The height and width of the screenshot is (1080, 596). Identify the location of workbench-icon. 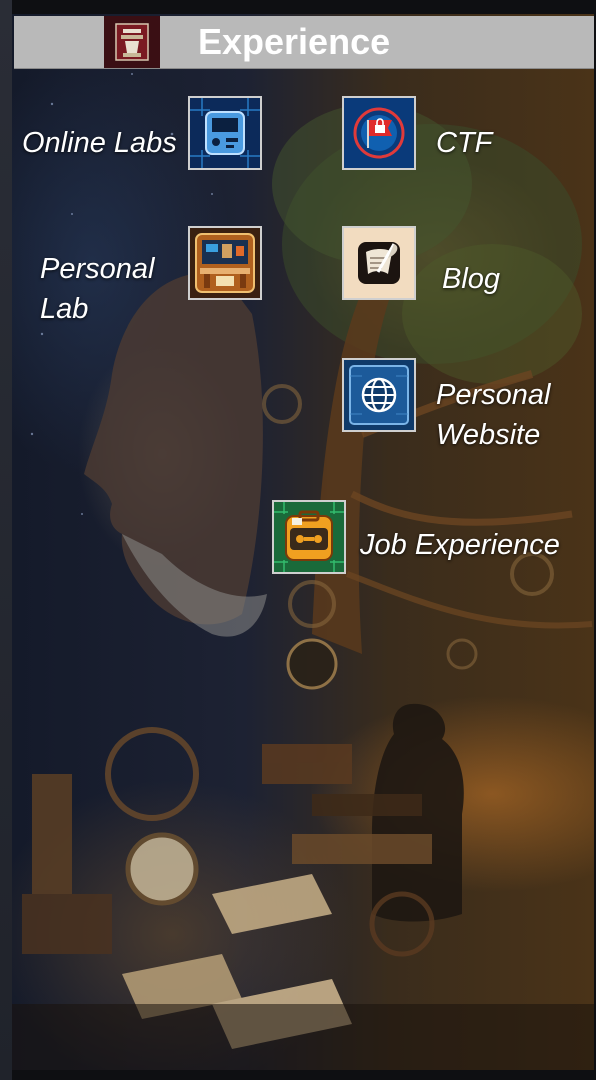
(225, 263).